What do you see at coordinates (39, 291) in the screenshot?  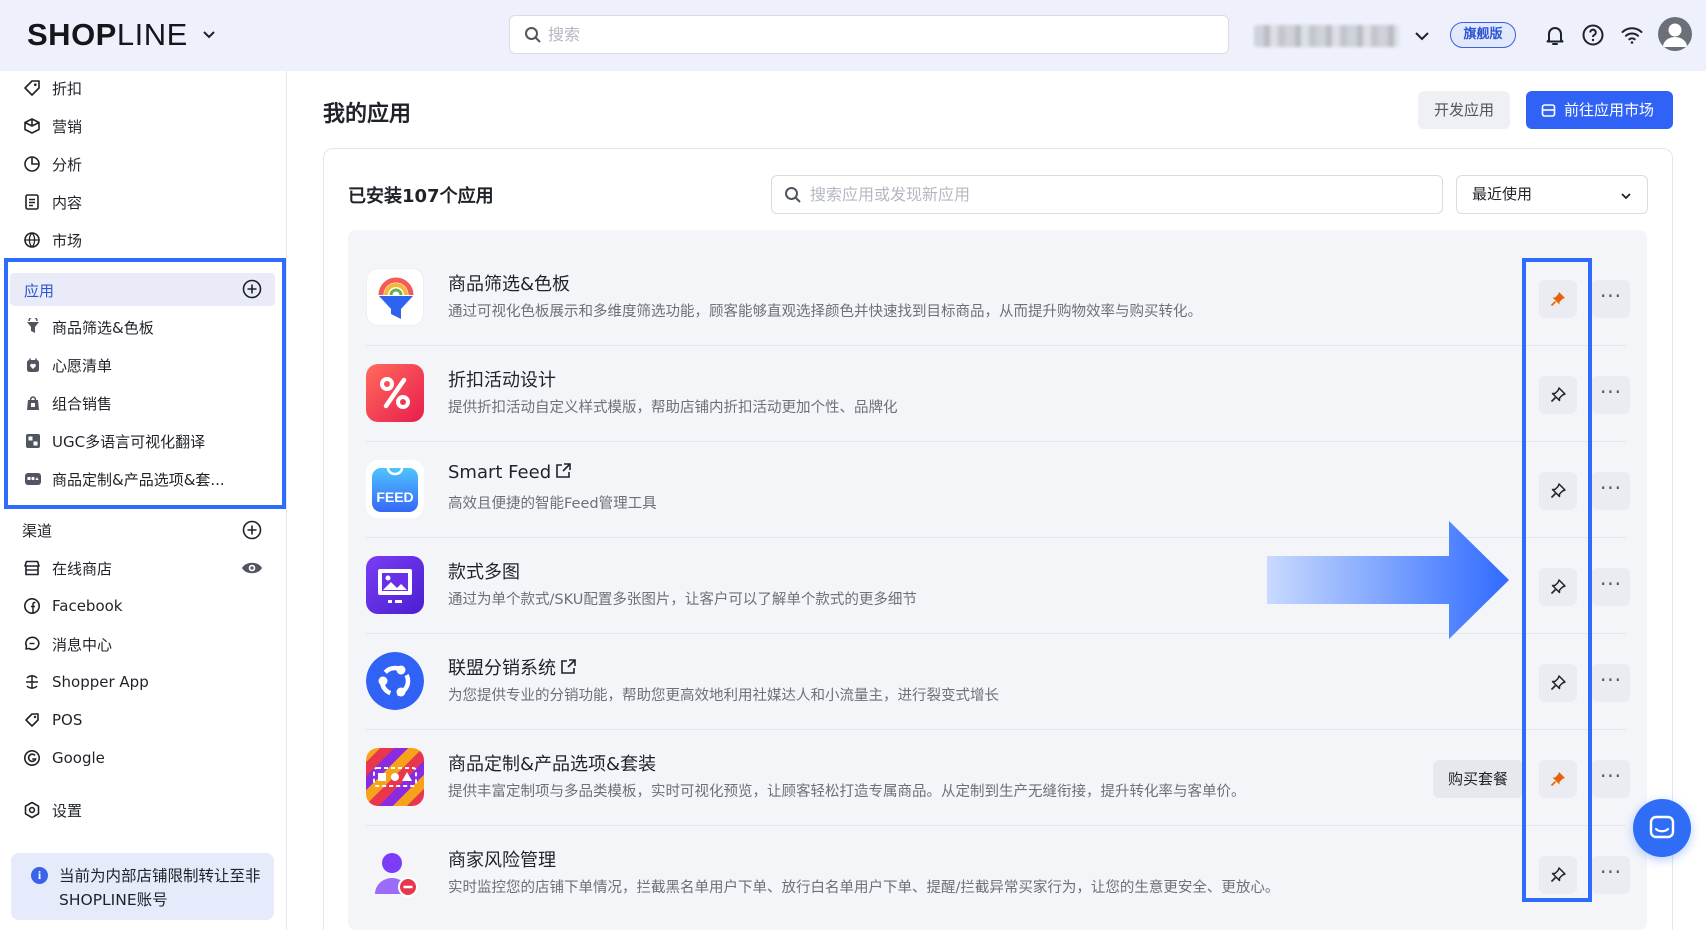 I see `sidebar-item-label: 应用` at bounding box center [39, 291].